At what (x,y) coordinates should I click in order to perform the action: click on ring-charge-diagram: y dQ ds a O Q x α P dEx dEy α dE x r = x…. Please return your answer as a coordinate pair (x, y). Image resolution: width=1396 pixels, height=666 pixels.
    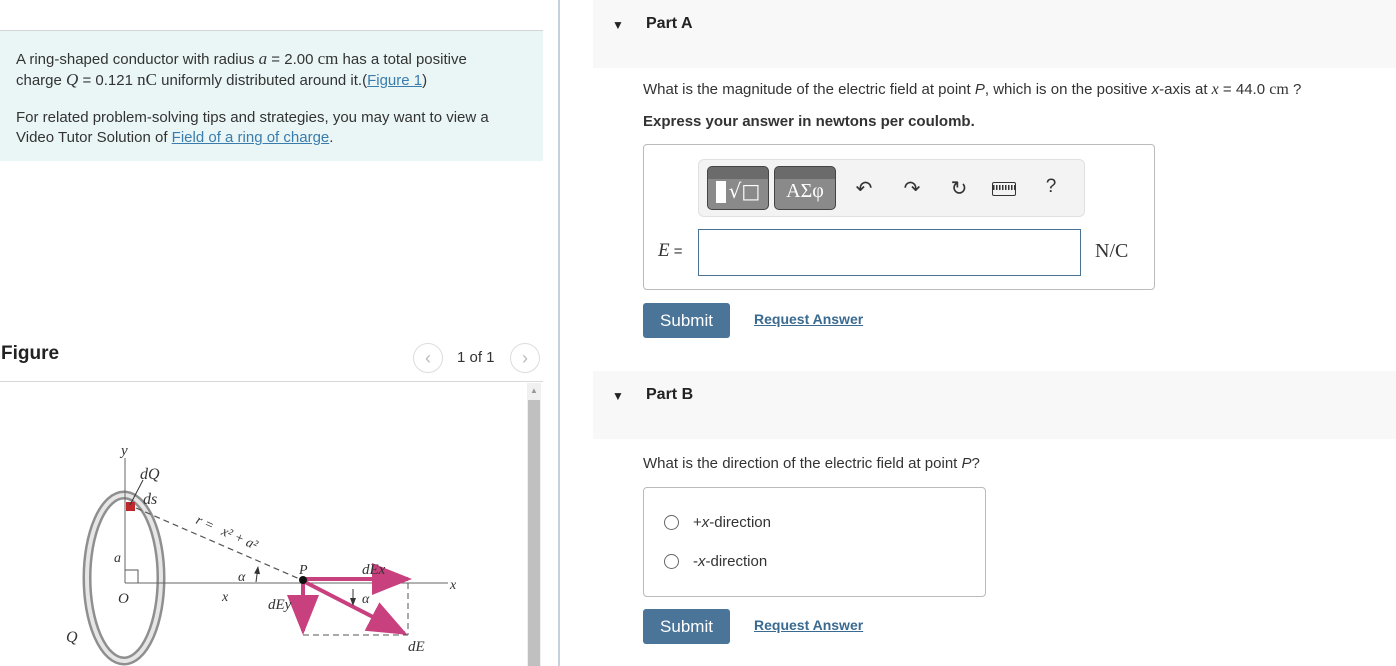
    Looking at the image, I should click on (261, 554).